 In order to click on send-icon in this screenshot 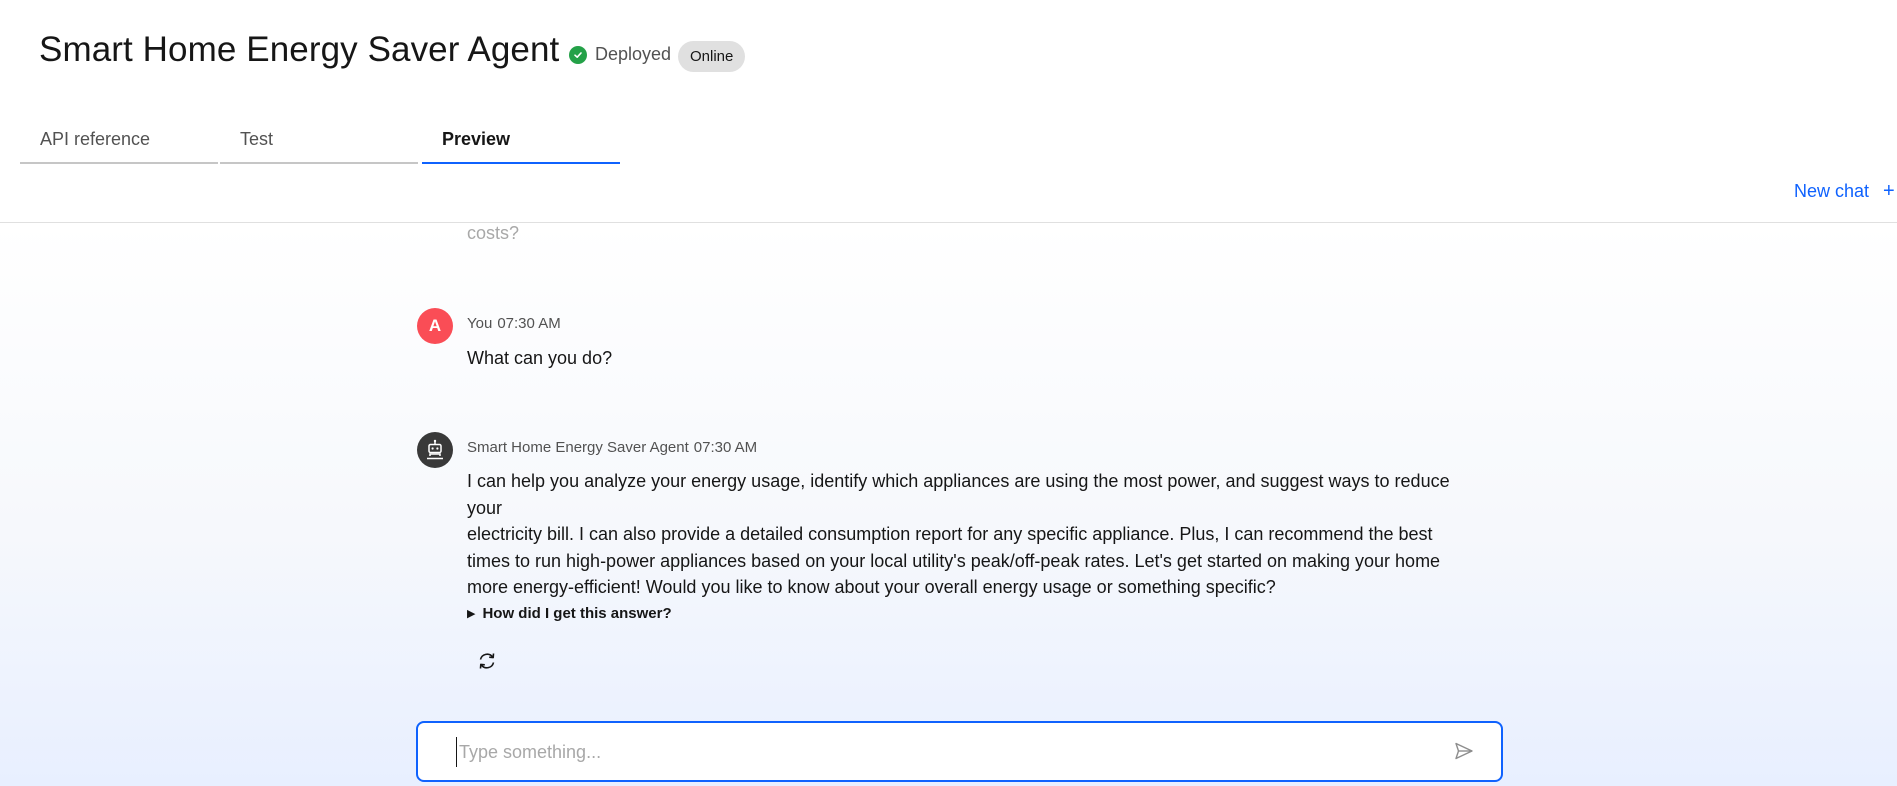, I will do `click(1464, 751)`.